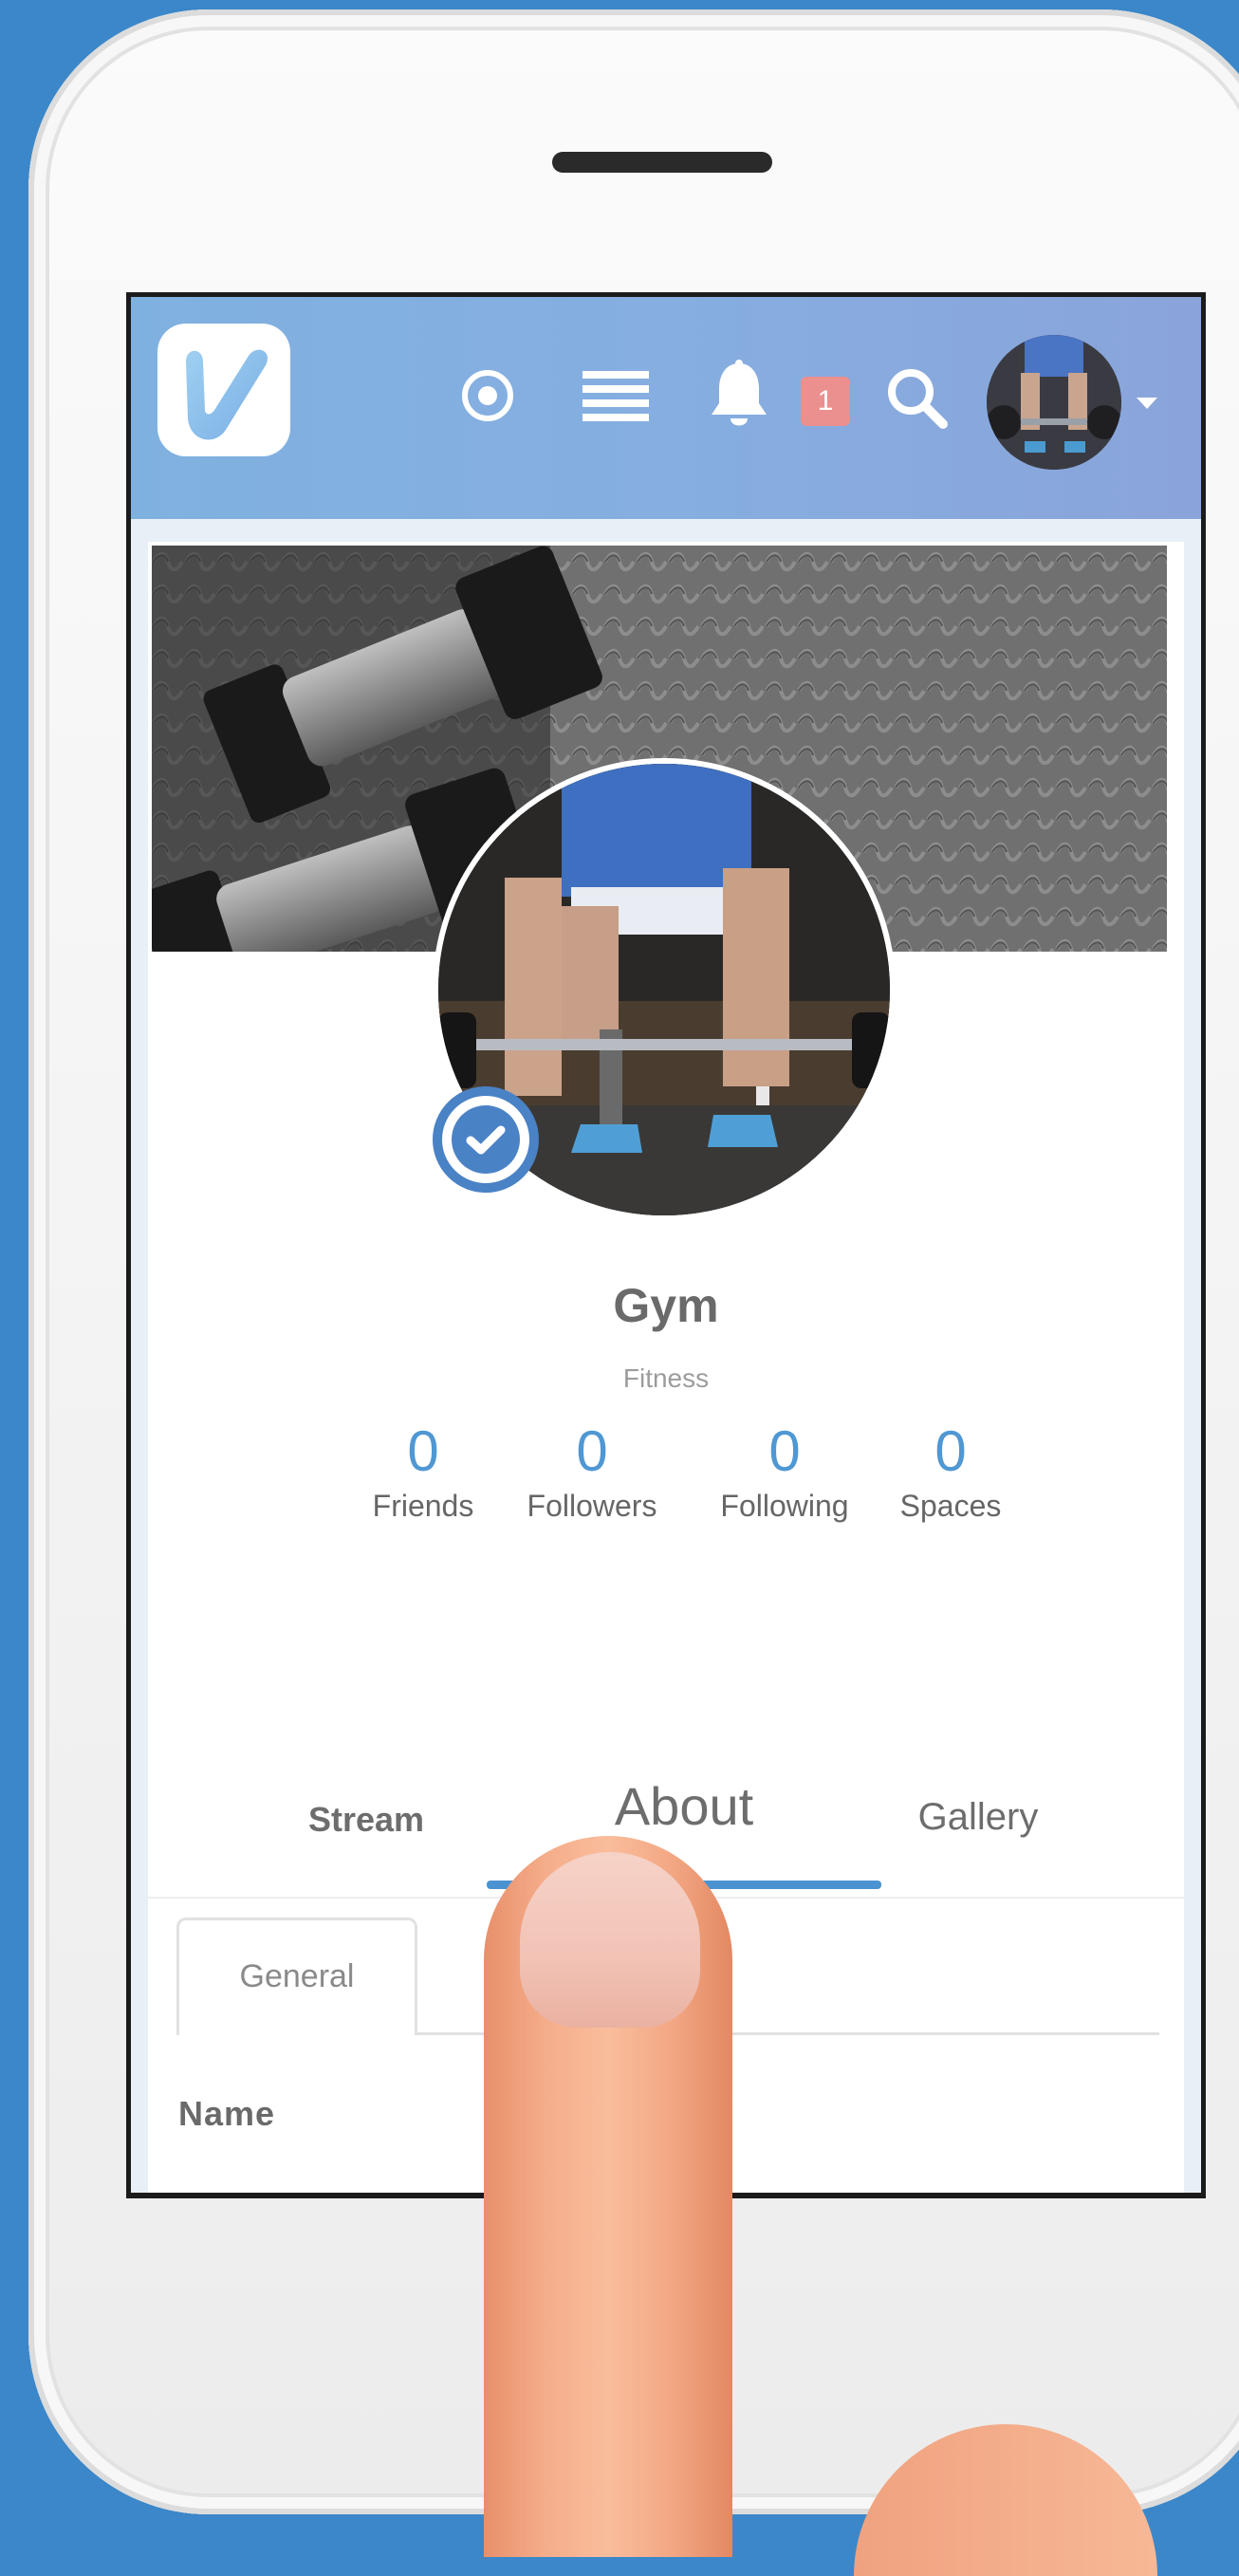 The height and width of the screenshot is (2576, 1239). I want to click on profile-name: Gym, so click(666, 1305).